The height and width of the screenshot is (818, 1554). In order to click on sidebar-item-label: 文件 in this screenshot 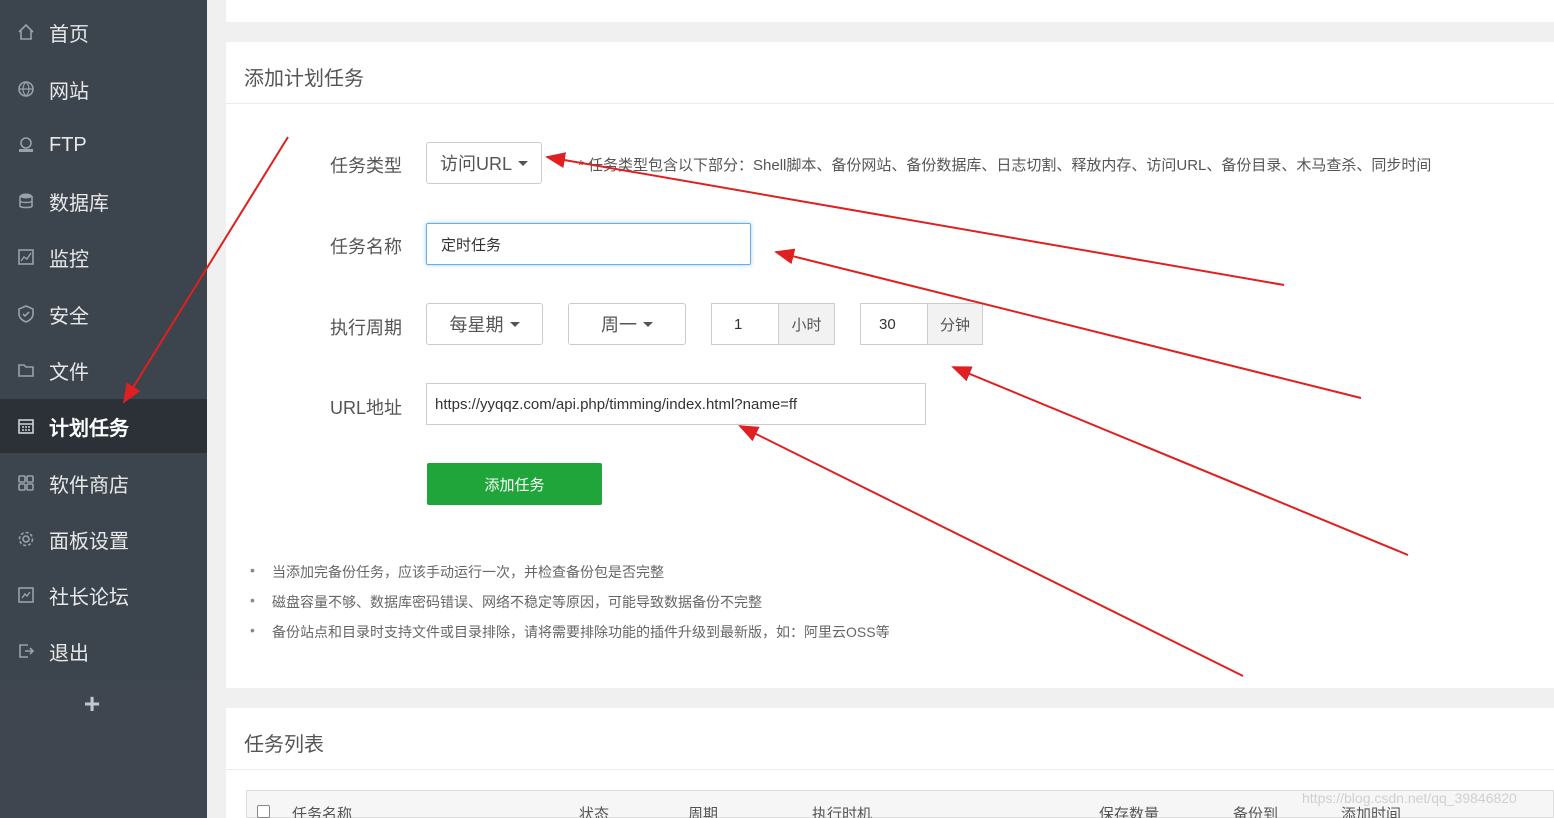, I will do `click(69, 372)`.